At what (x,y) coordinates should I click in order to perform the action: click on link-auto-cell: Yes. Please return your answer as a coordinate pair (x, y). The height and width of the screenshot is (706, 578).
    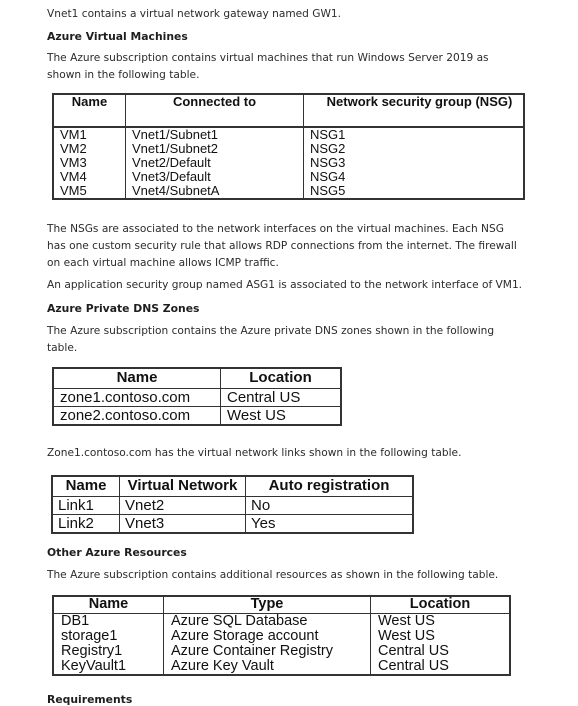
    Looking at the image, I should click on (329, 523).